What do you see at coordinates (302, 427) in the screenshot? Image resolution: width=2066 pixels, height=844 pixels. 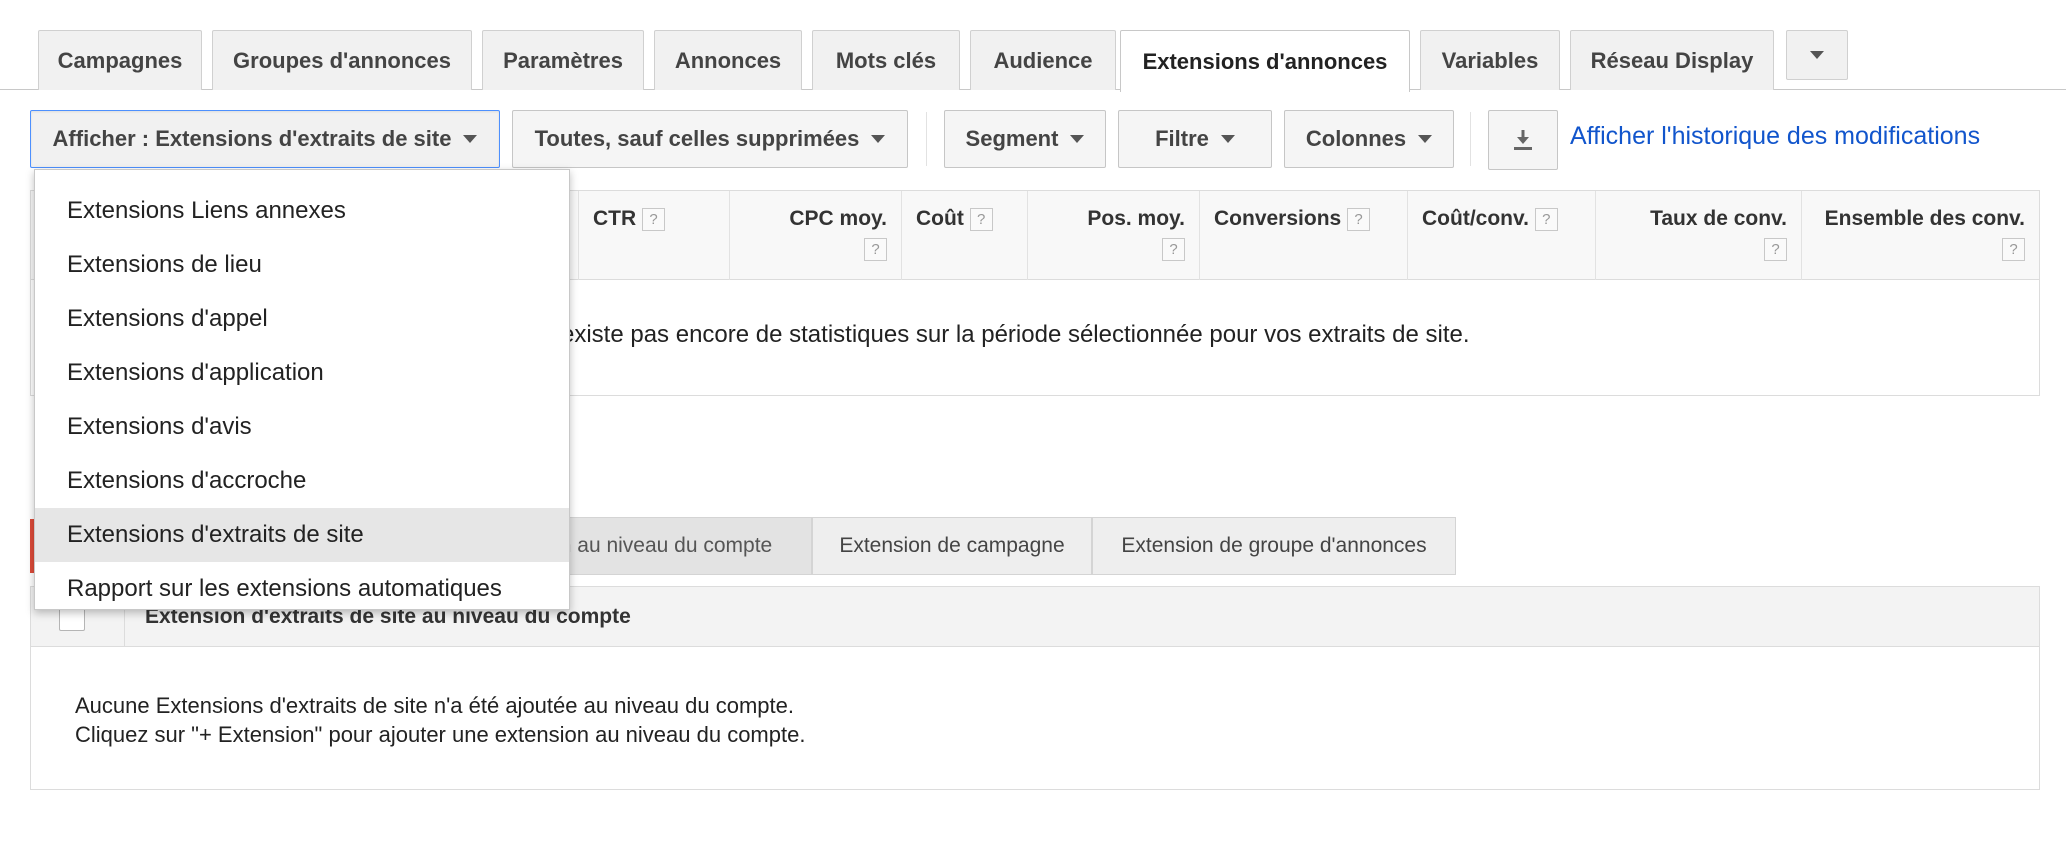 I see `menu-item-avis: Extensions d'avis` at bounding box center [302, 427].